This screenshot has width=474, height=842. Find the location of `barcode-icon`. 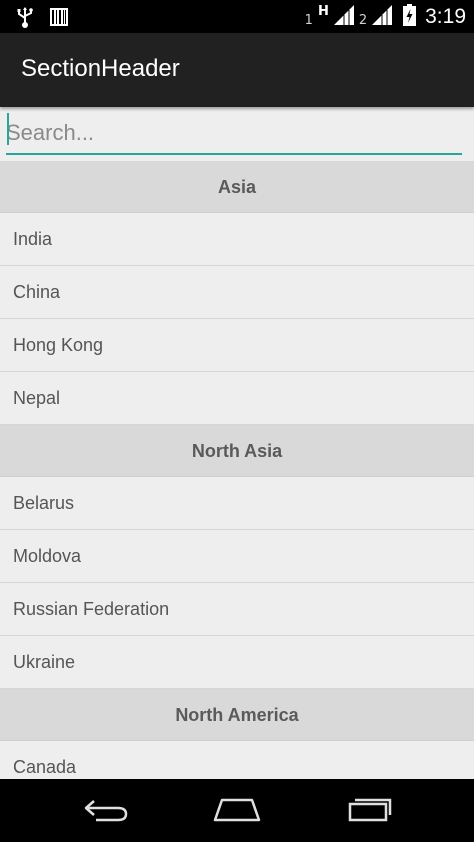

barcode-icon is located at coordinates (59, 19).